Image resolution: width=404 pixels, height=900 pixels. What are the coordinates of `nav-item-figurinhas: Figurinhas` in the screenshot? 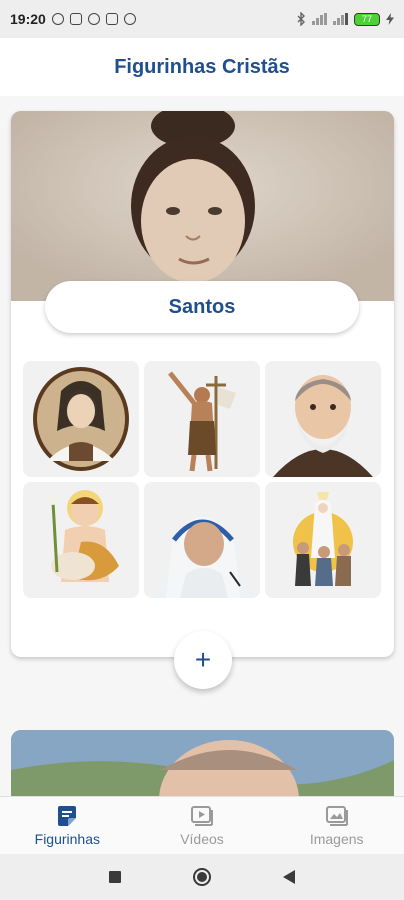 It's located at (67, 826).